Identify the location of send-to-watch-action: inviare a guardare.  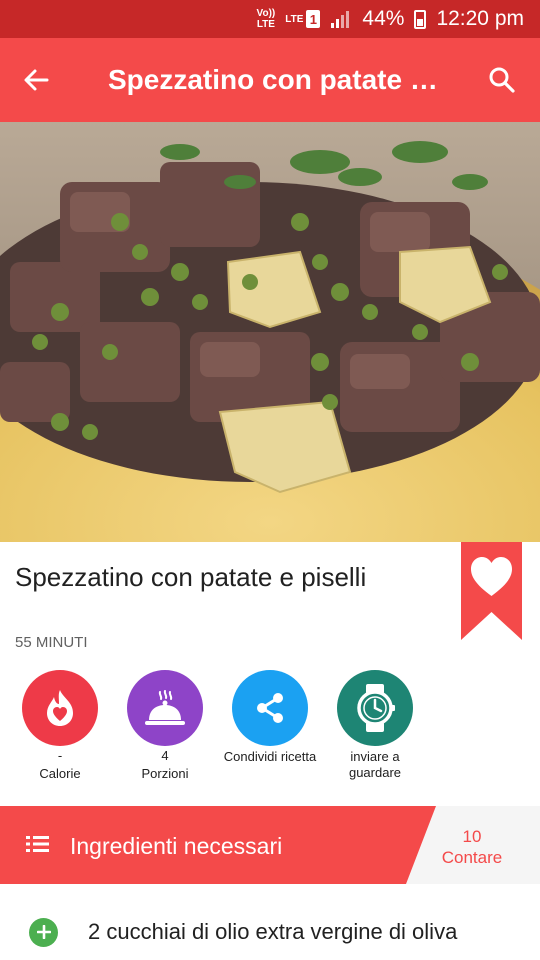
(375, 725).